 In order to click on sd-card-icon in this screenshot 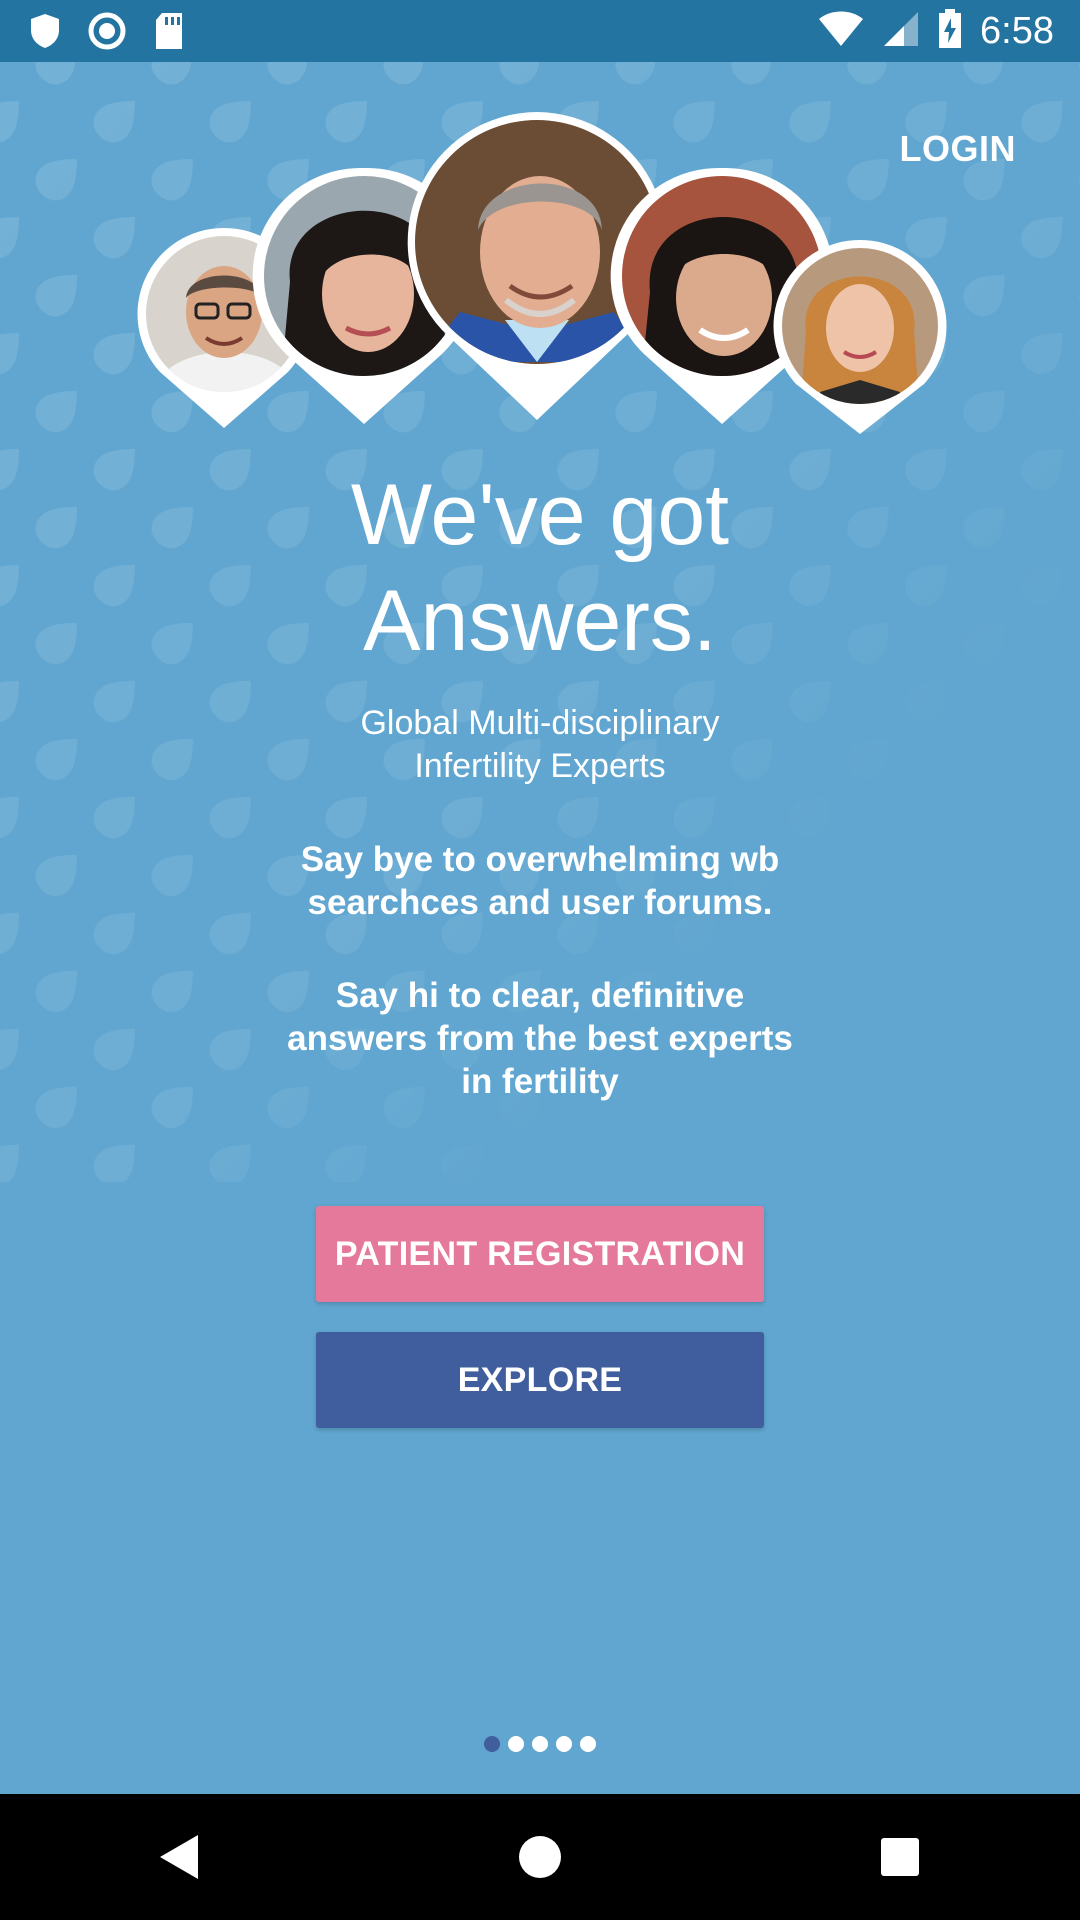, I will do `click(169, 31)`.